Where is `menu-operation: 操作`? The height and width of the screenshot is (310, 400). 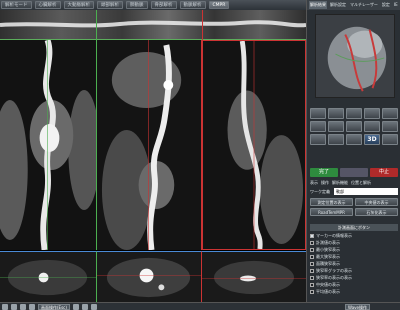 menu-operation: 操作 is located at coordinates (325, 183).